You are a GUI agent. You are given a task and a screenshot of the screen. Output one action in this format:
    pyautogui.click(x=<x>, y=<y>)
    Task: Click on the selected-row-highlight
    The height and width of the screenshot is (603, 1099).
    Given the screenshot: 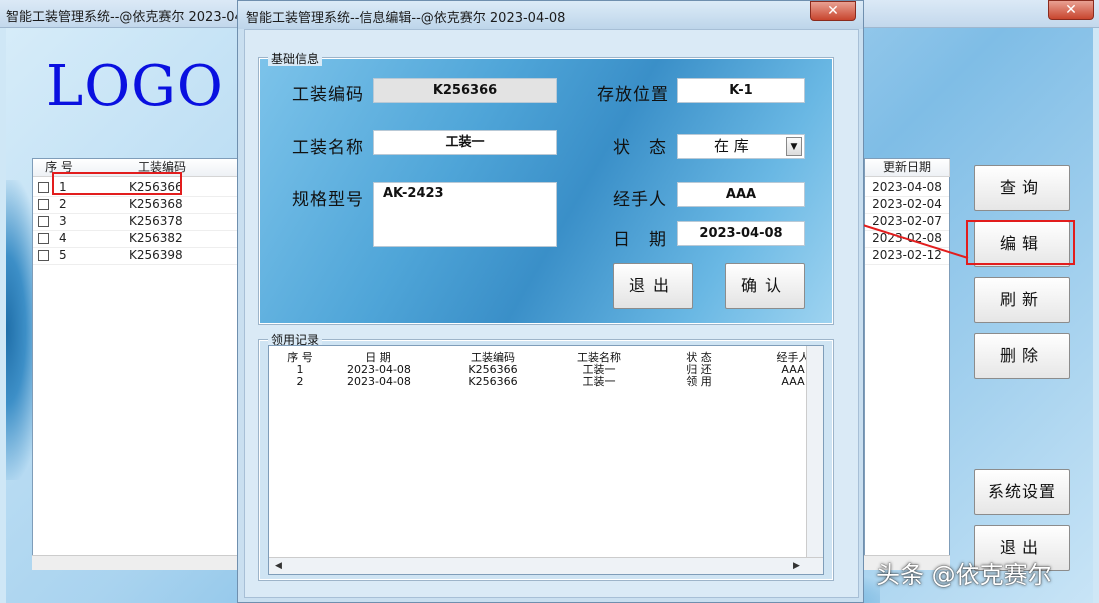 What is the action you would take?
    pyautogui.click(x=117, y=183)
    